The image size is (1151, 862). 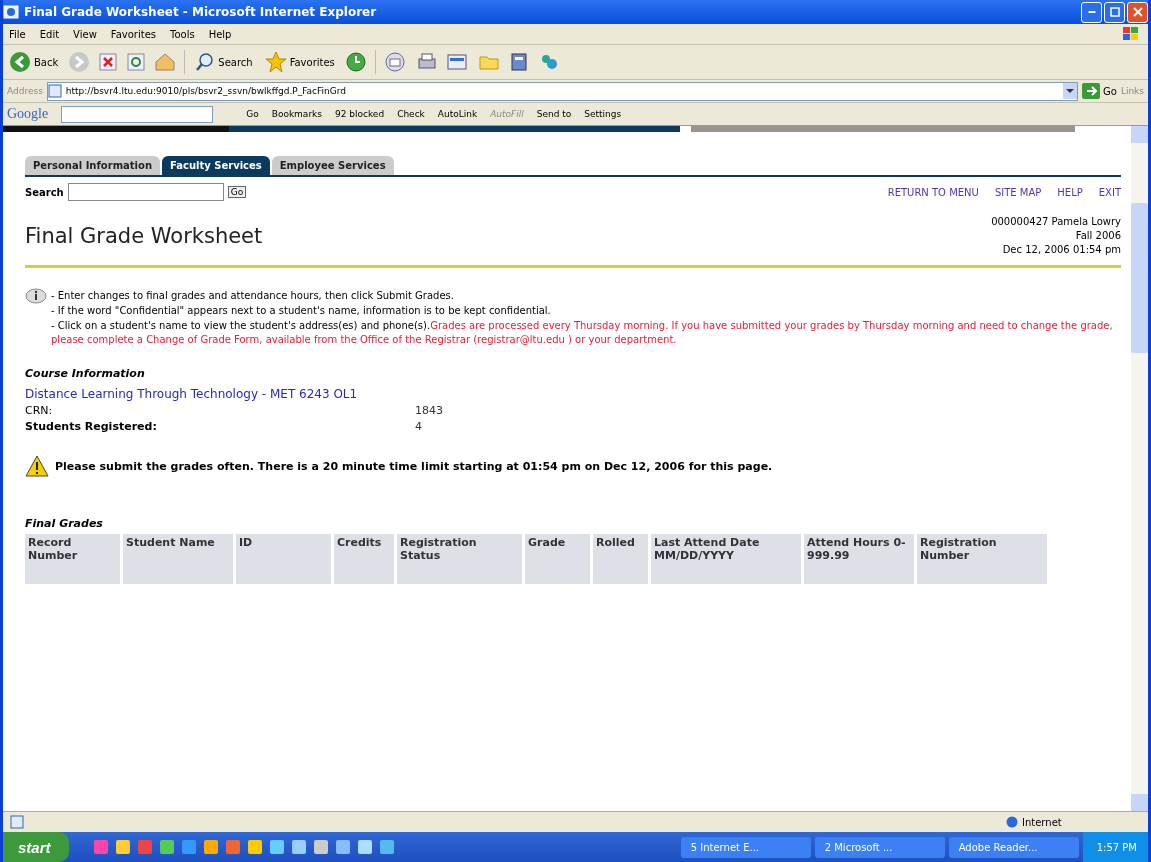 What do you see at coordinates (275, 62) in the screenshot?
I see `star-icon` at bounding box center [275, 62].